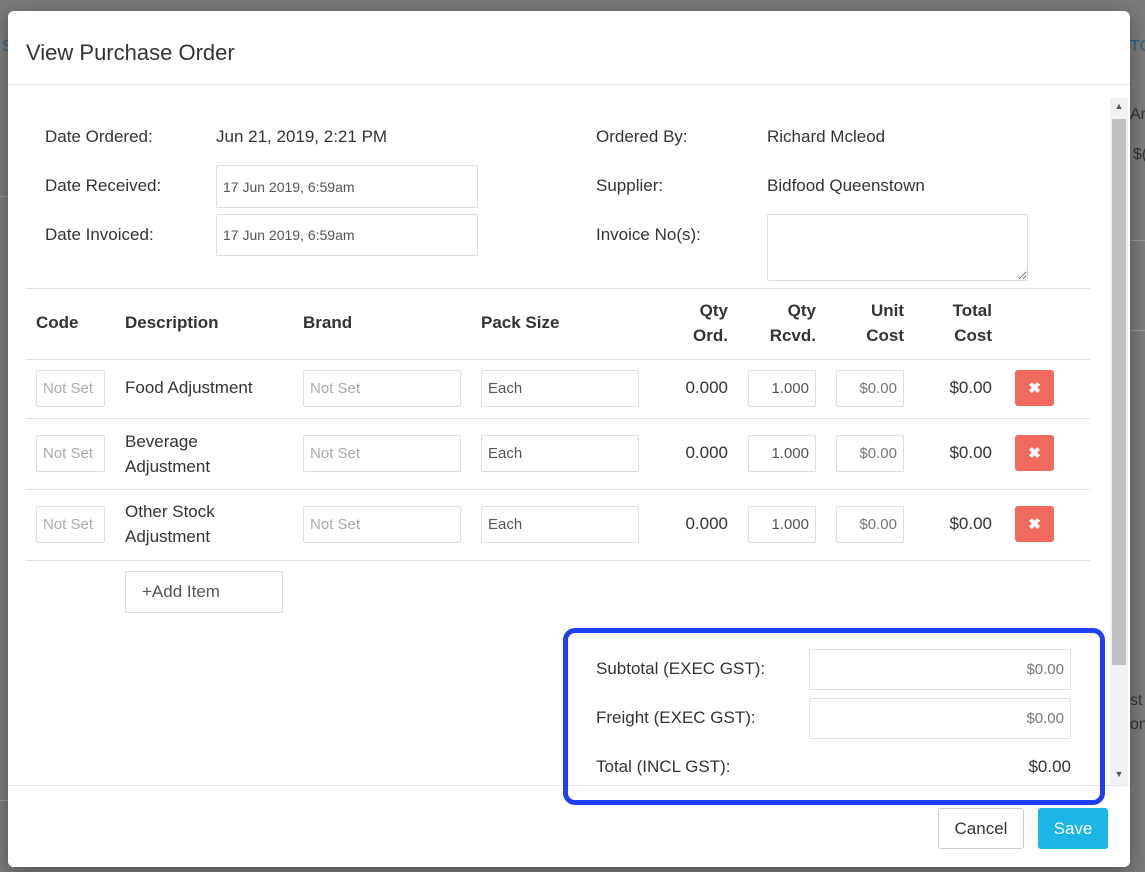  What do you see at coordinates (558, 288) in the screenshot?
I see `details-divider` at bounding box center [558, 288].